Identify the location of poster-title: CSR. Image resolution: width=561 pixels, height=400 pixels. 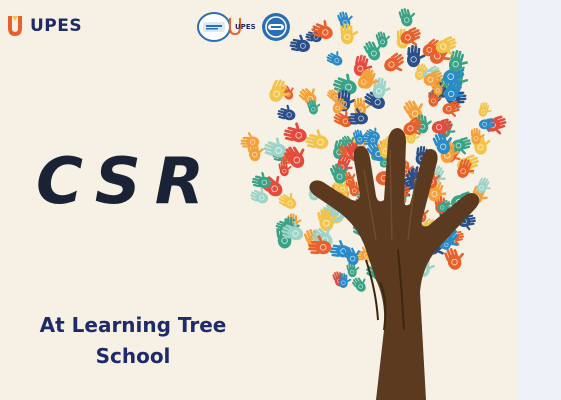
(127, 182).